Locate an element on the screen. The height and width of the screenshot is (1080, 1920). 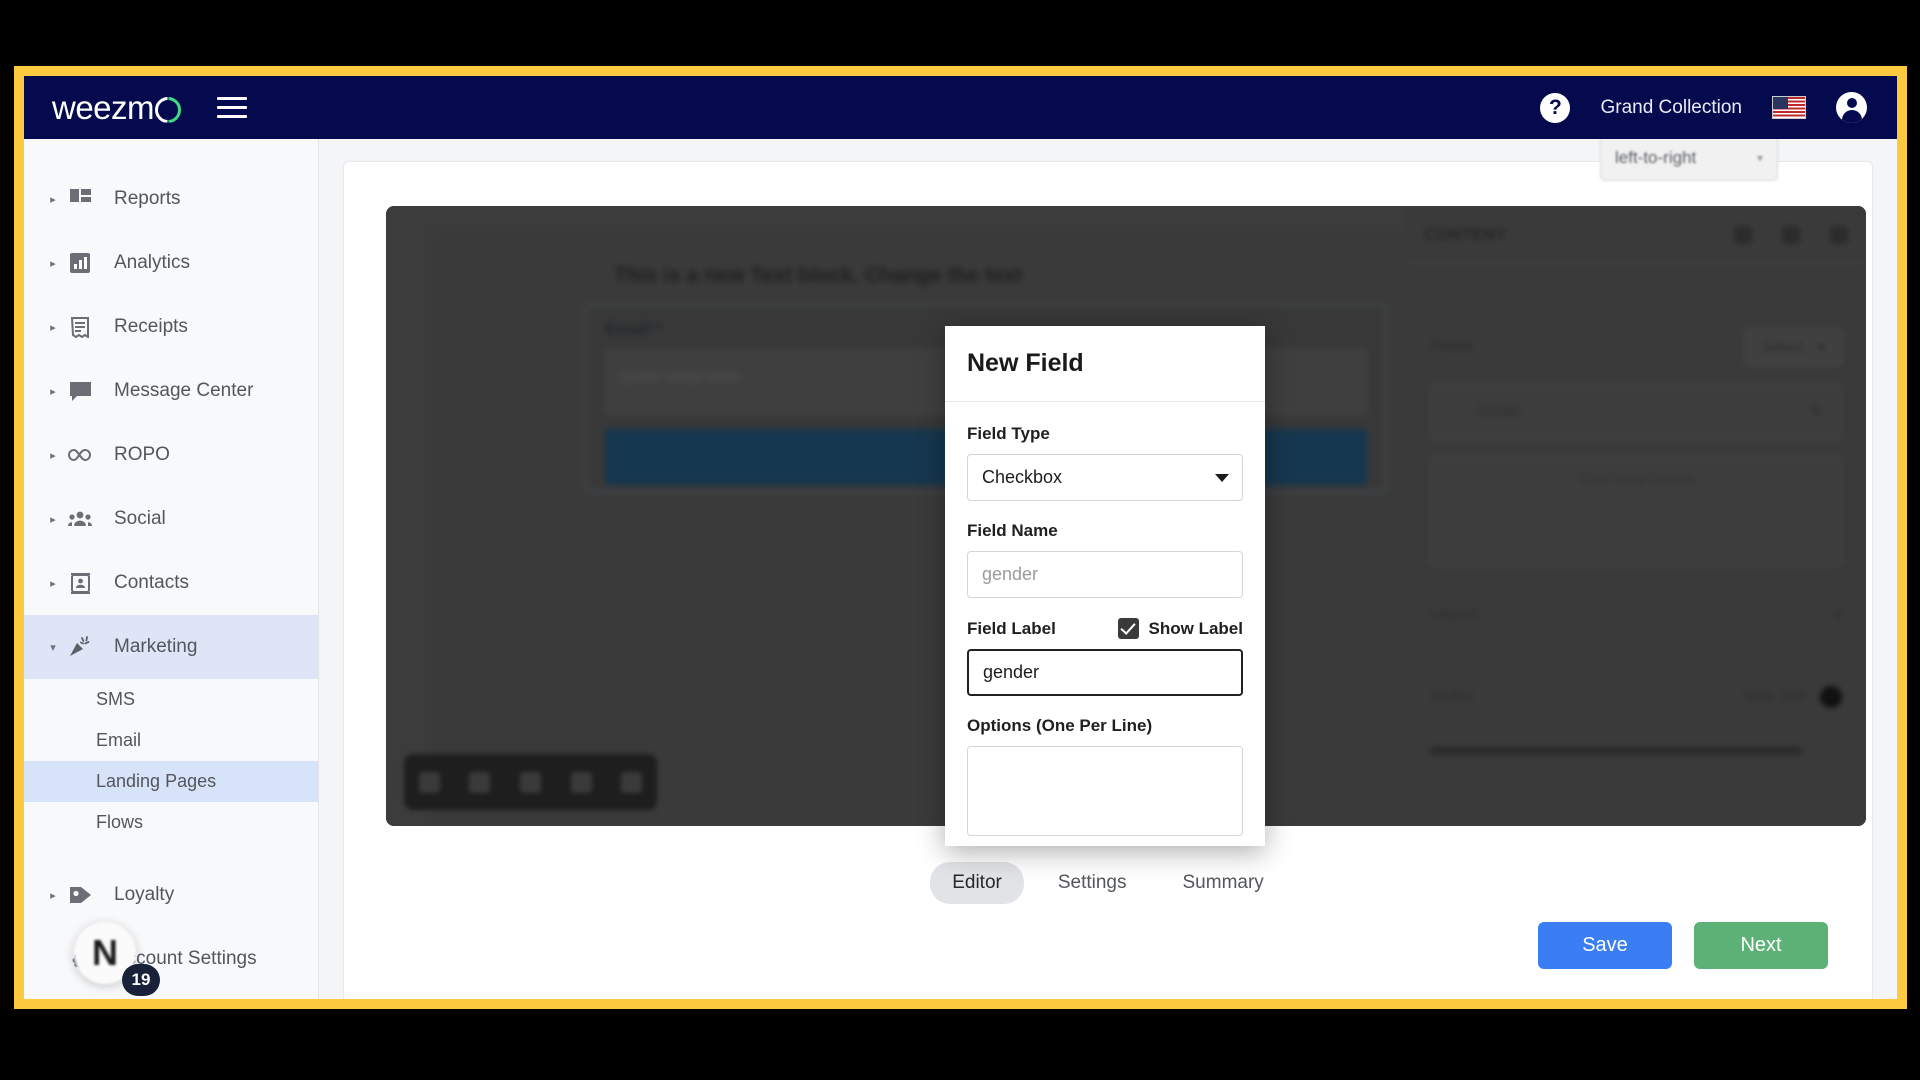
next-button: Next is located at coordinates (1761, 945).